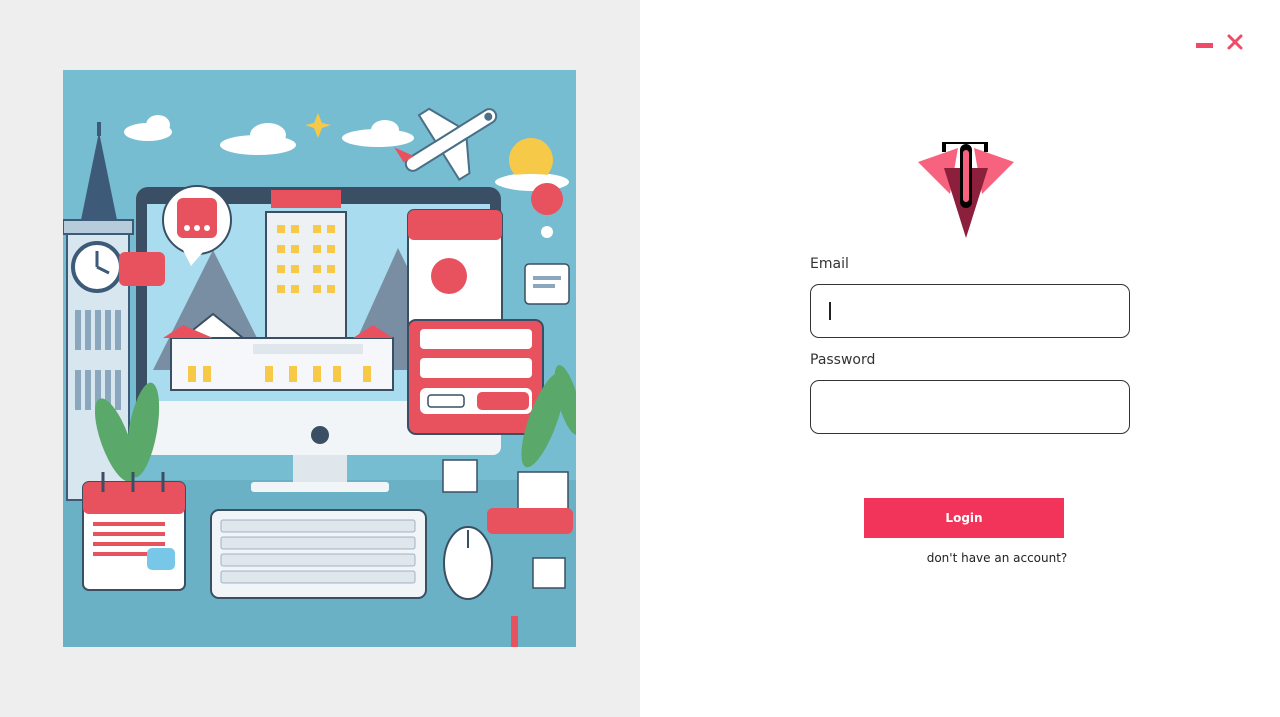 The image size is (1280, 717). I want to click on password-label: Password, so click(843, 360).